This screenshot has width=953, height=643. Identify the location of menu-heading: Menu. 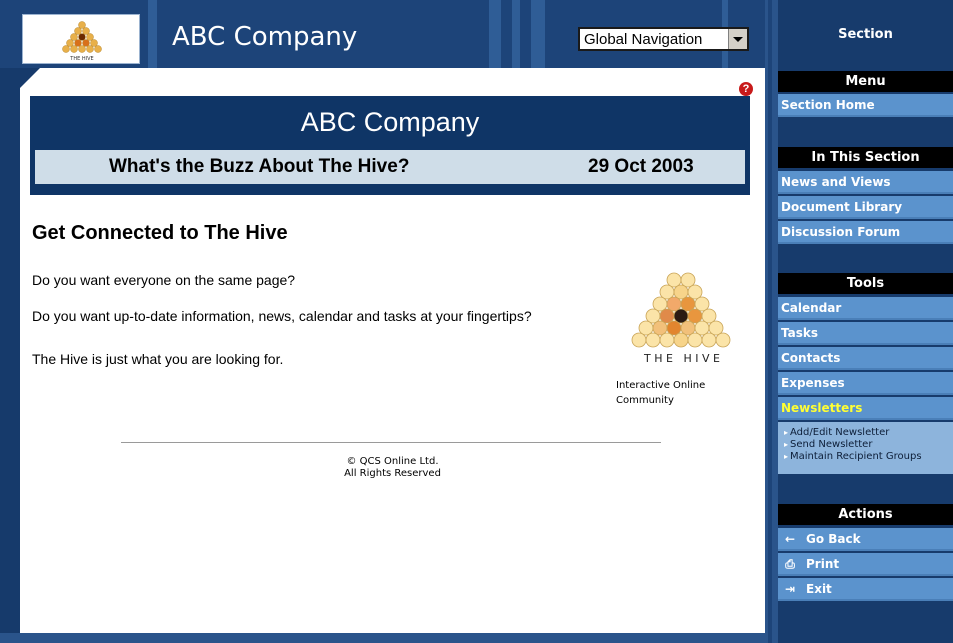
(865, 81).